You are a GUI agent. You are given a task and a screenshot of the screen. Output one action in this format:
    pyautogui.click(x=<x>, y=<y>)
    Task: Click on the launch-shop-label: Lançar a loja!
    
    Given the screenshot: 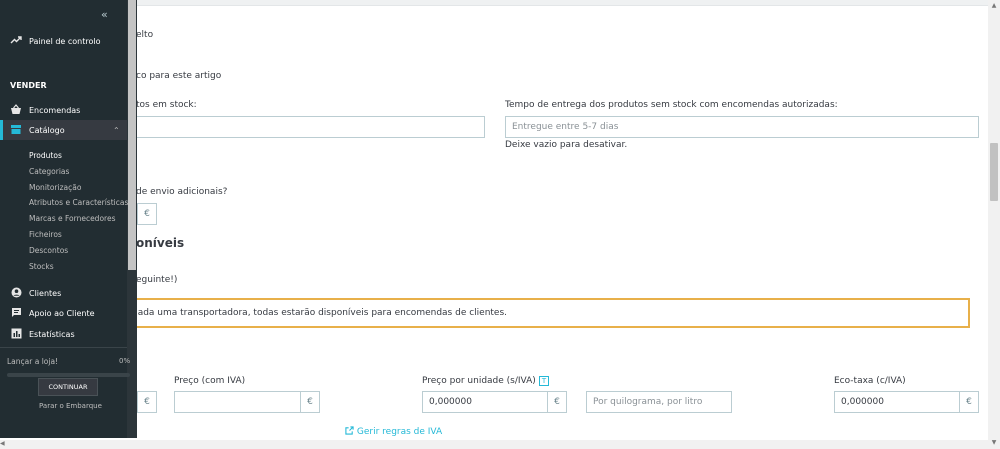 What is the action you would take?
    pyautogui.click(x=33, y=361)
    